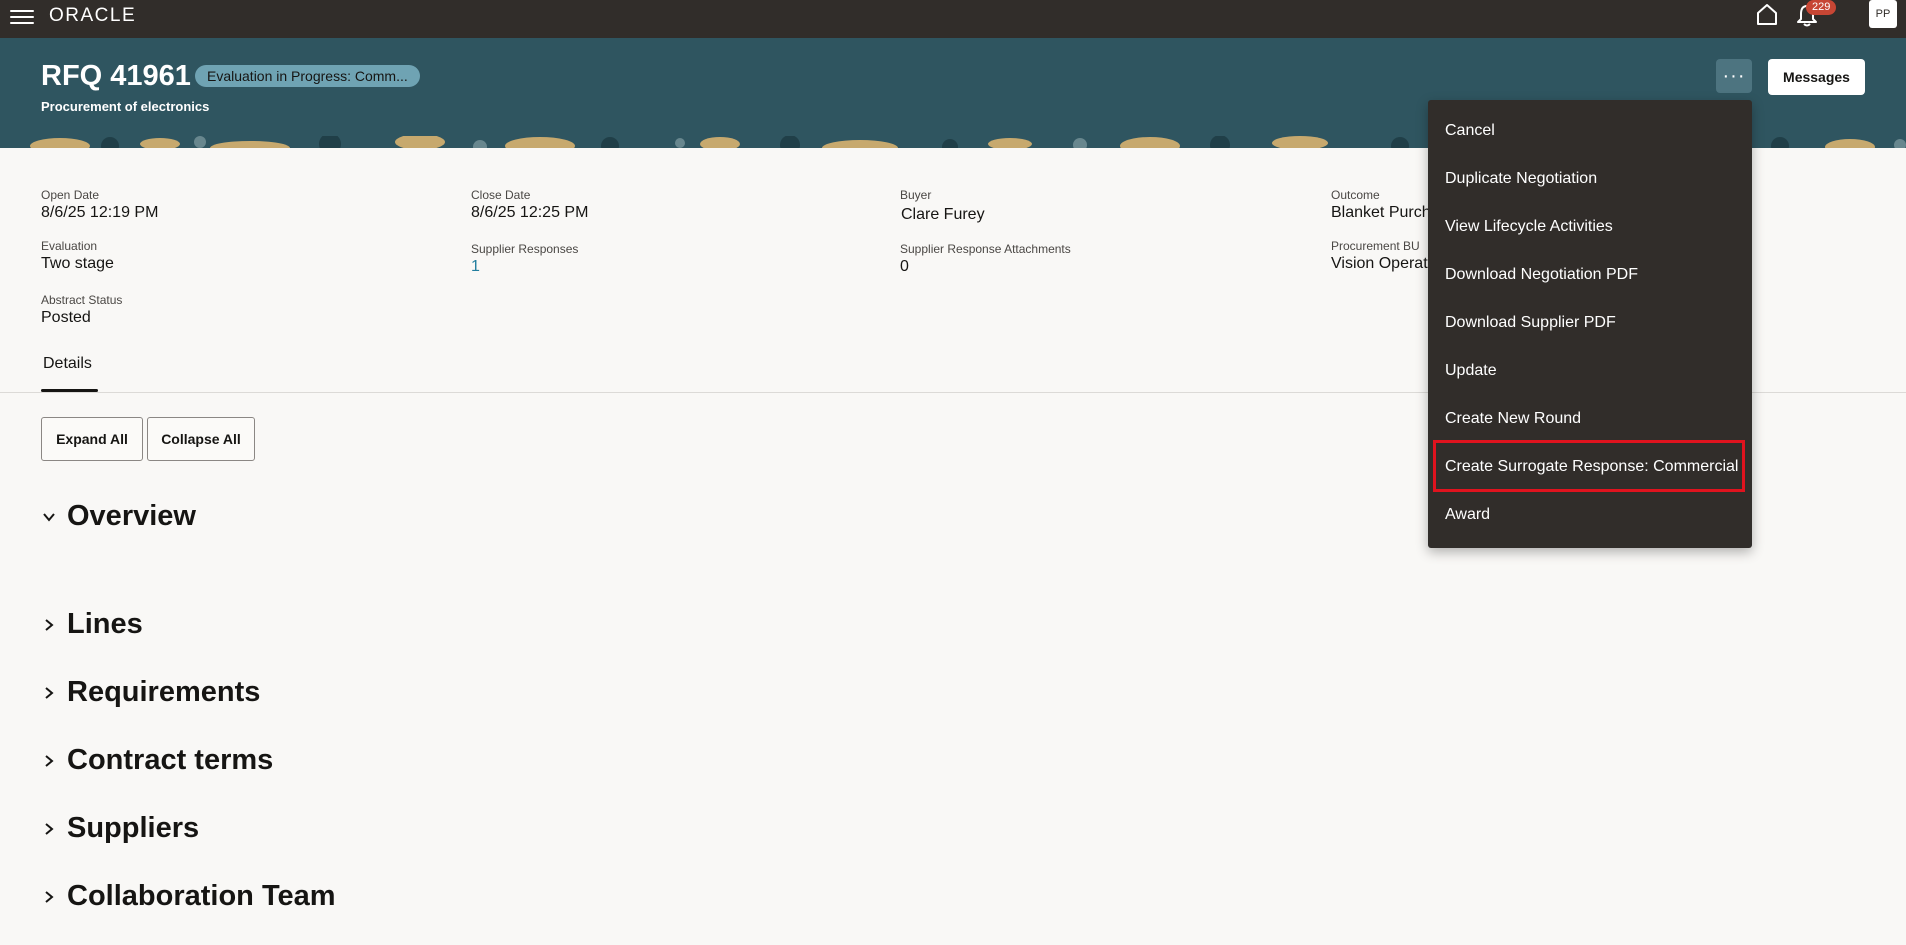  What do you see at coordinates (1381, 212) in the screenshot?
I see `outcome-value: Blanket Purch` at bounding box center [1381, 212].